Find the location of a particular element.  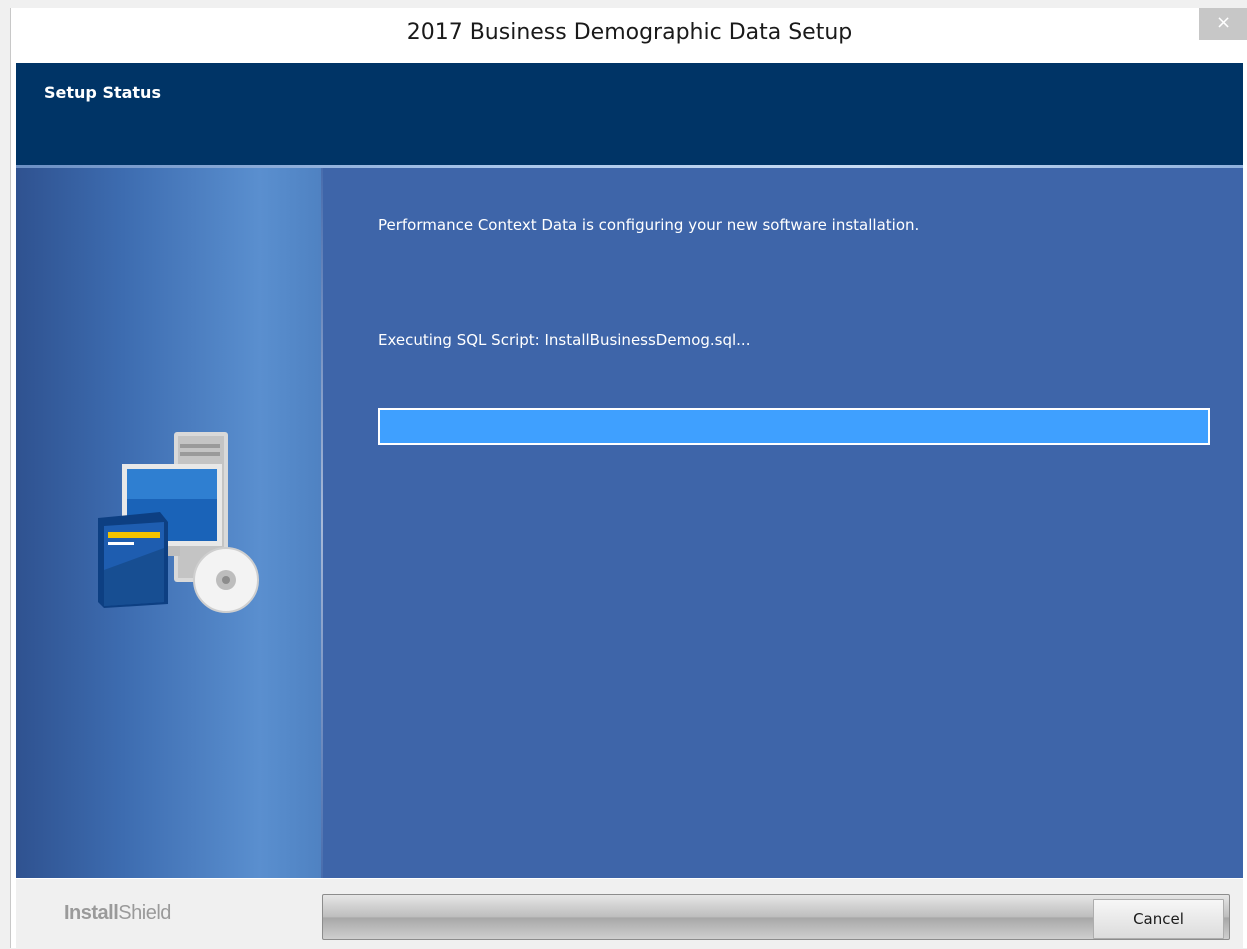

title-bar: 2017 Business Demographic Data Setup × is located at coordinates (629, 35).